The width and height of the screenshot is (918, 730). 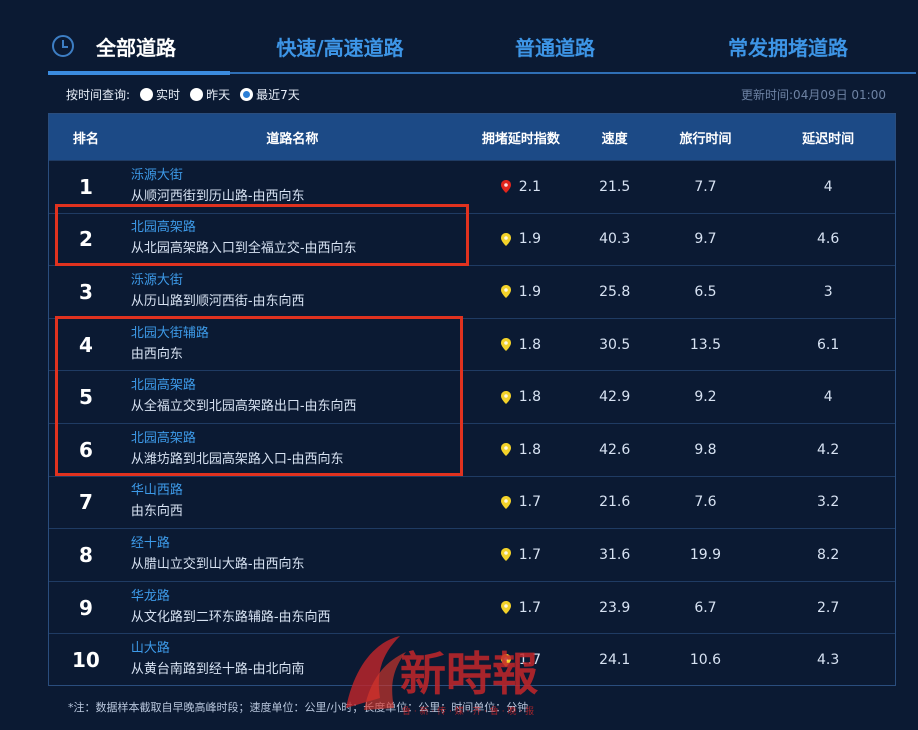 What do you see at coordinates (530, 291) in the screenshot?
I see `delay-index-value: 1.9` at bounding box center [530, 291].